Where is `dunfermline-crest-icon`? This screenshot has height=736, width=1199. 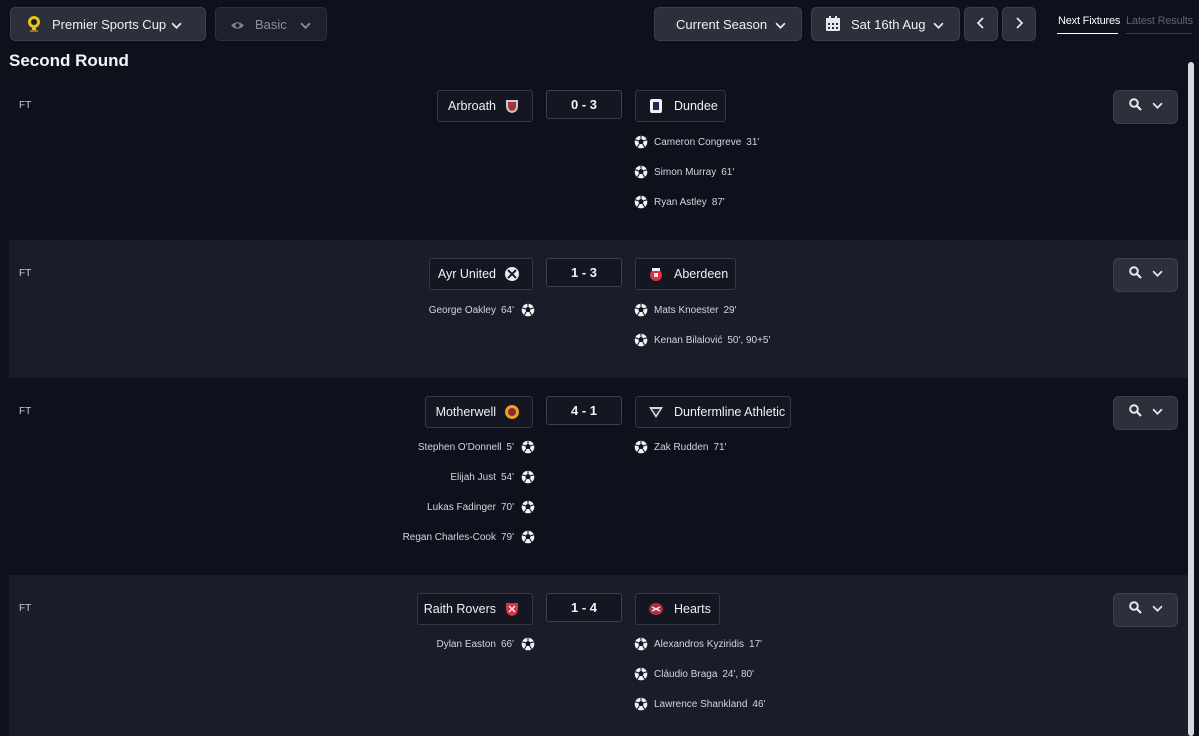 dunfermline-crest-icon is located at coordinates (656, 412).